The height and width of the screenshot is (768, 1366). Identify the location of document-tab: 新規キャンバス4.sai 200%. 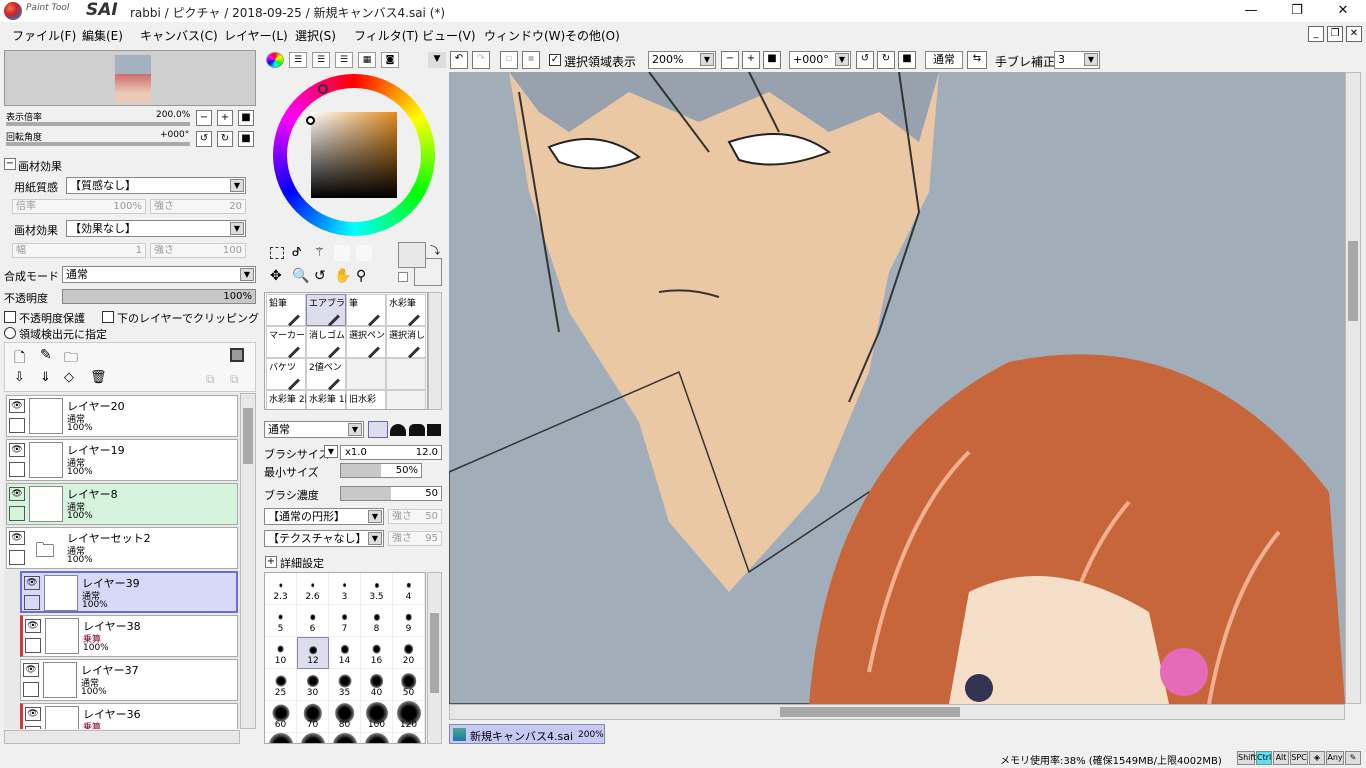
(527, 734).